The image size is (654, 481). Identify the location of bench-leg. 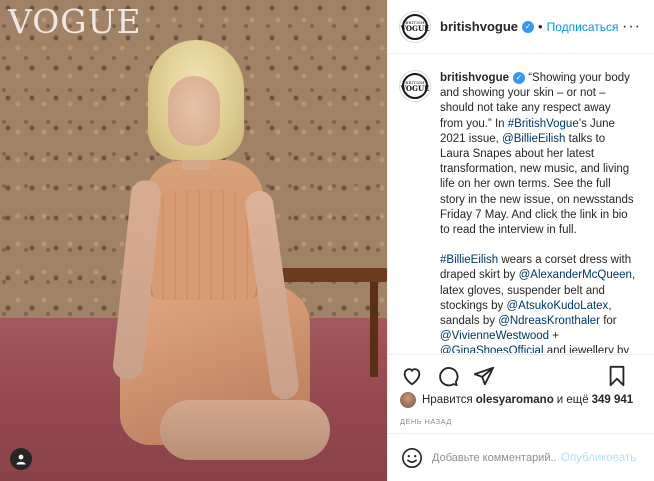
(374, 329).